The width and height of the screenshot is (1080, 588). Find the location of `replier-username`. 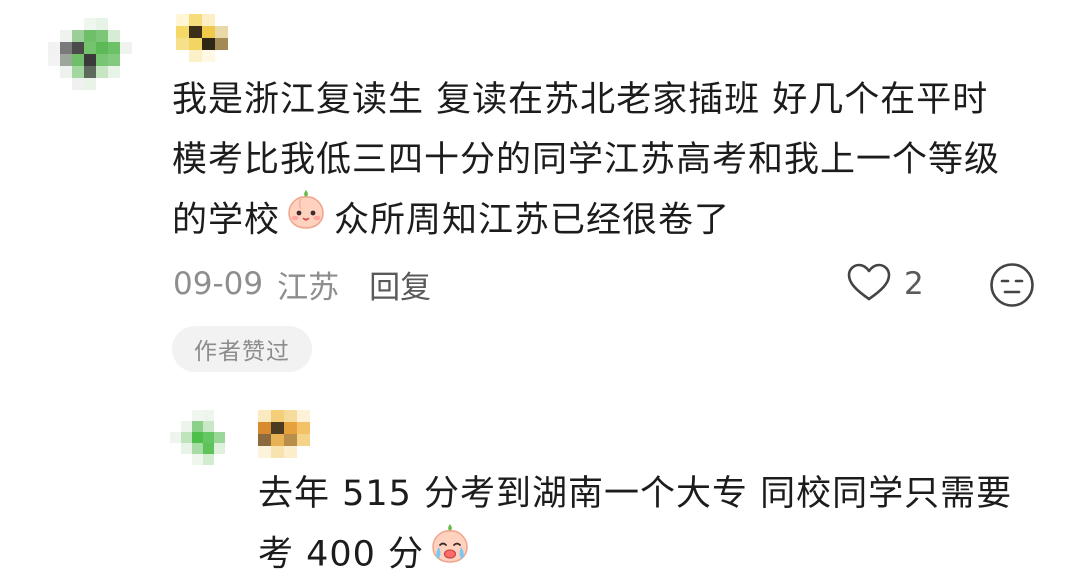

replier-username is located at coordinates (284, 434).